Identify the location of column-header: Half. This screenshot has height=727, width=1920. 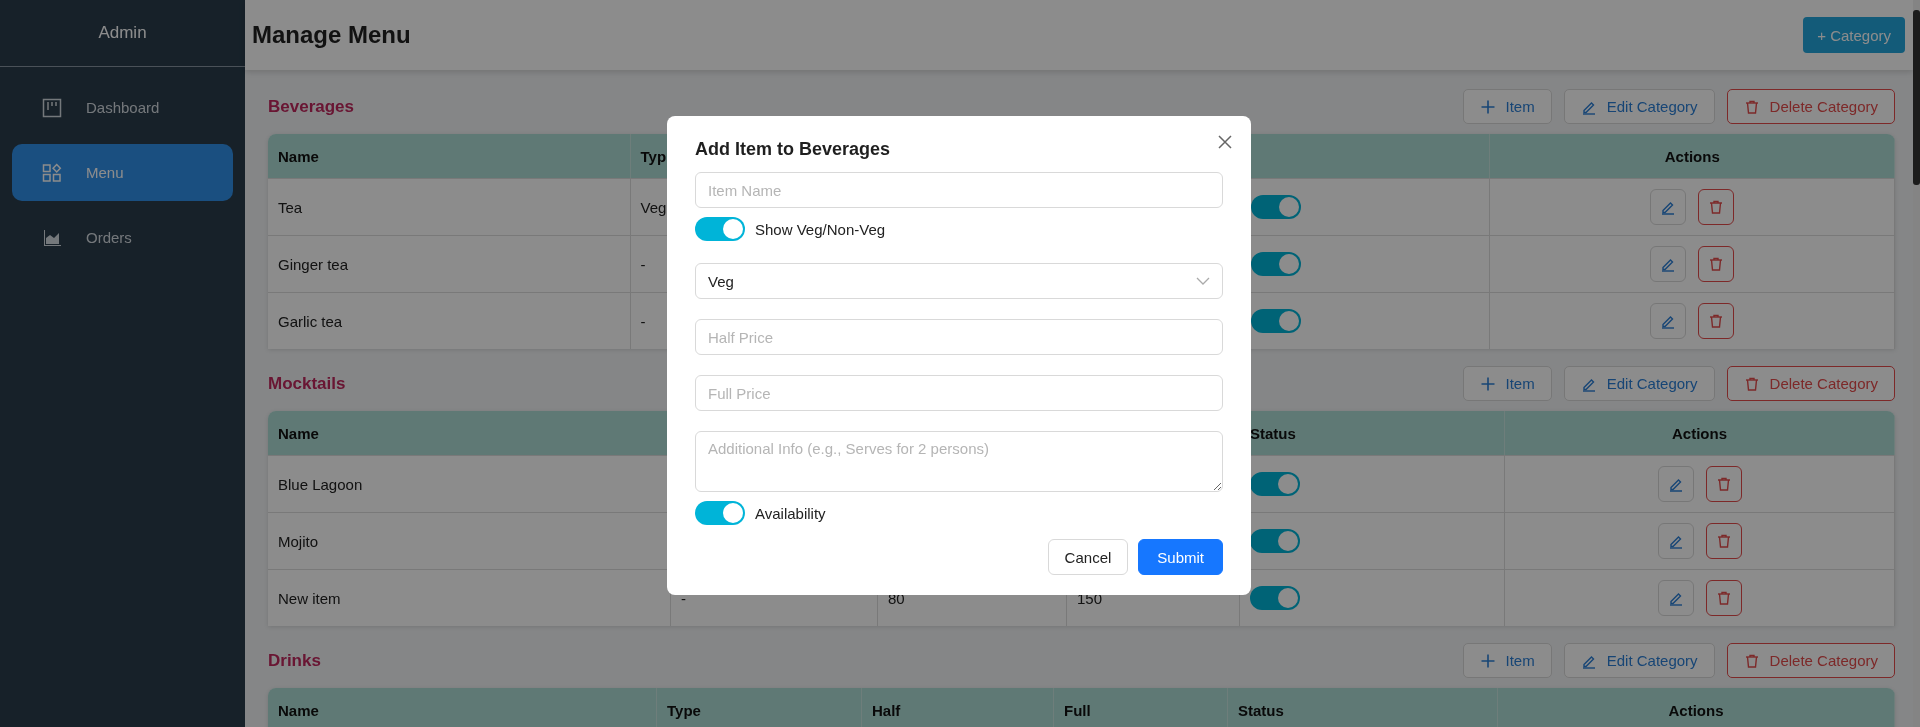
(958, 707).